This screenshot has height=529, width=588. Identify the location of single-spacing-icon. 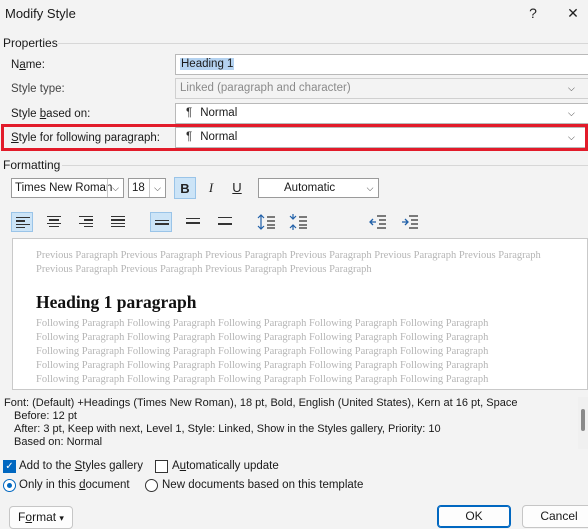
(162, 223).